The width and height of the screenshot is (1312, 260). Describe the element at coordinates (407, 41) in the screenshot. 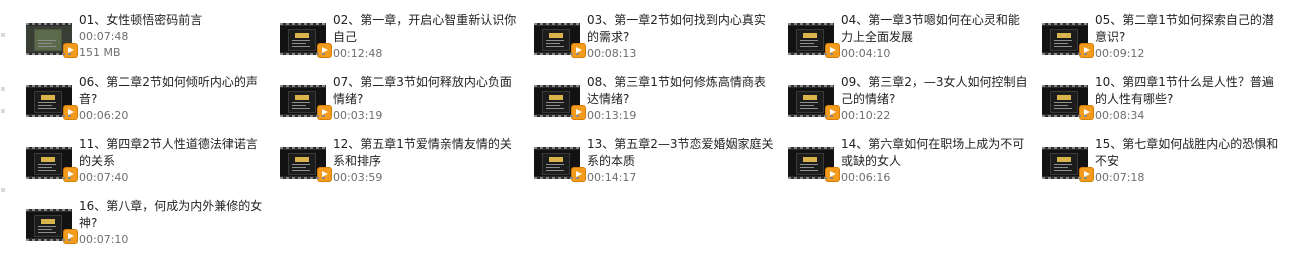

I see `file-item: 02、第一章，开启心智重新认识你自己 00:12:48` at that location.